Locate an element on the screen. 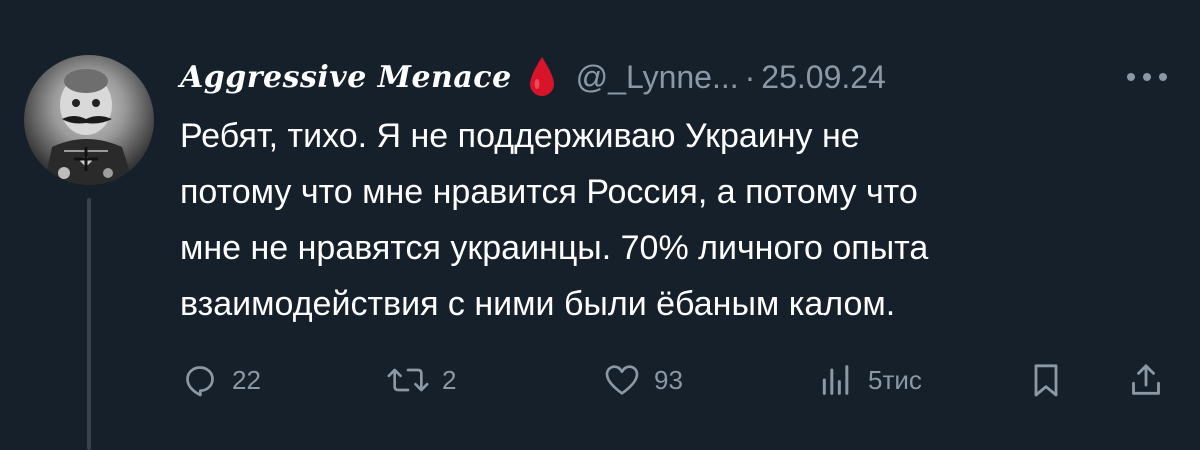 The image size is (1200, 450). repost-button: 2 is located at coordinates (421, 380).